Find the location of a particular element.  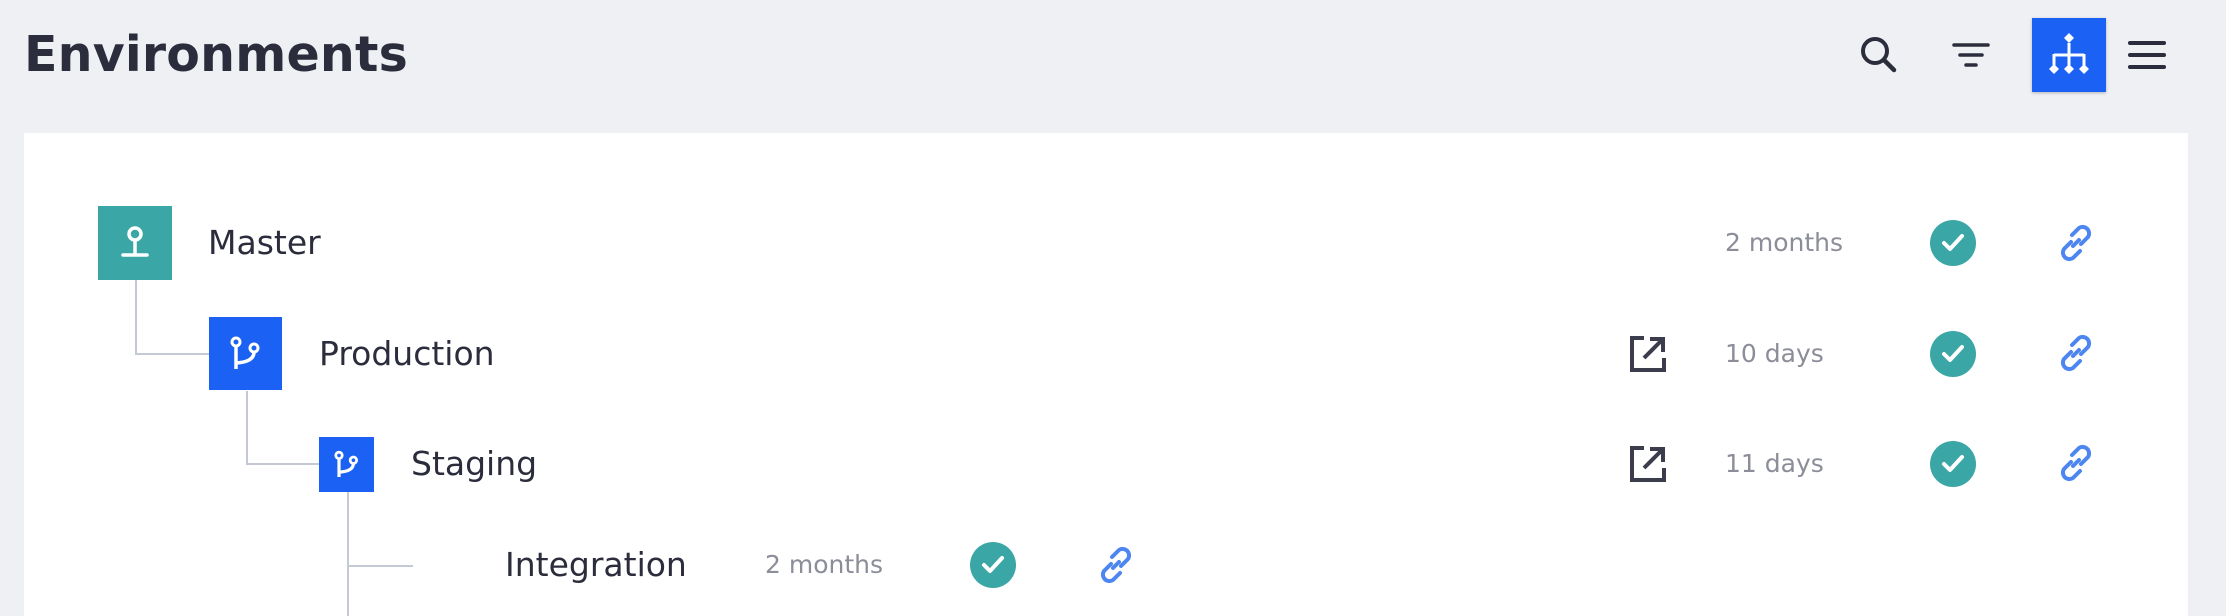

environment-icon-production is located at coordinates (245, 353).